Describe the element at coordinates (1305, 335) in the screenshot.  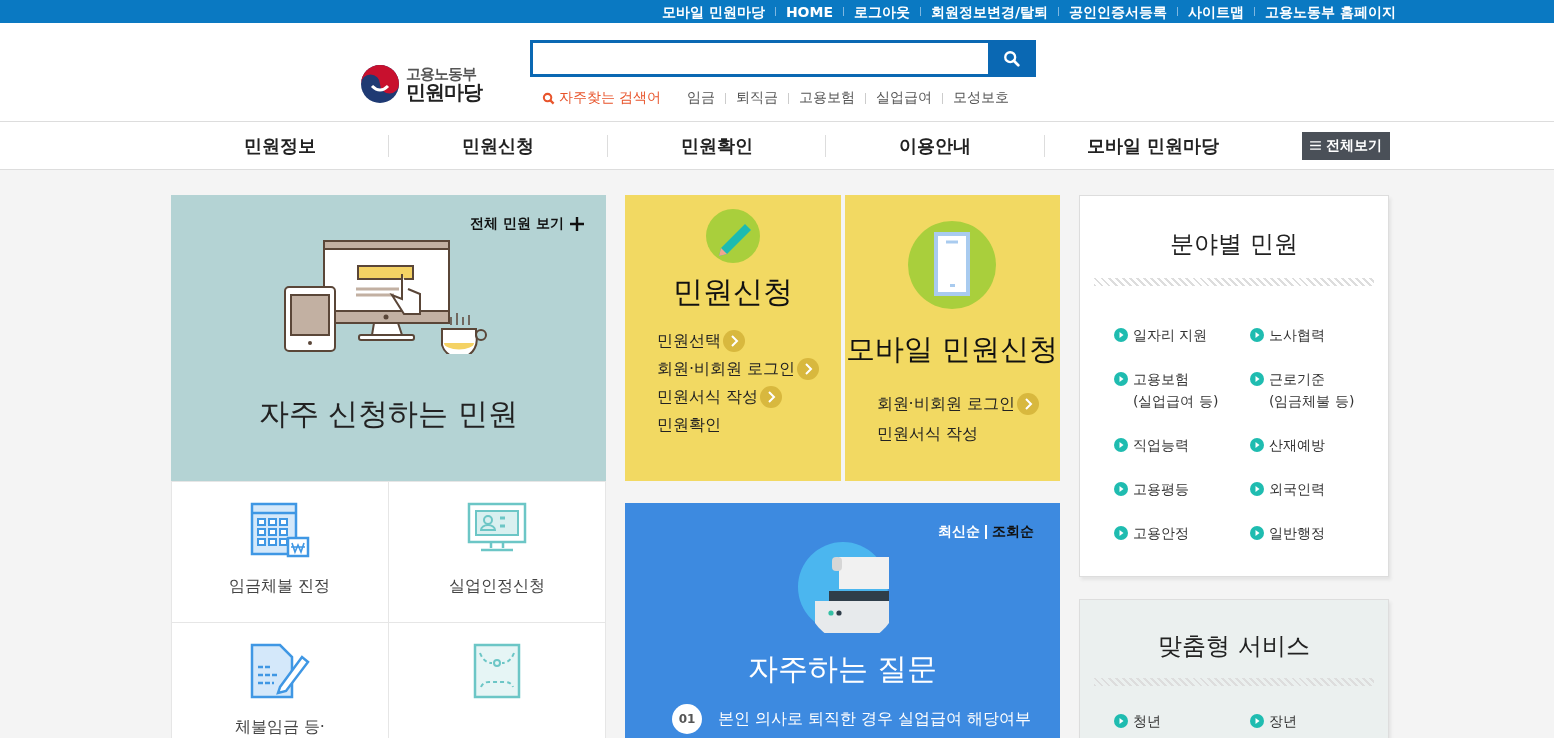
I see `field-link: 노사협력` at that location.